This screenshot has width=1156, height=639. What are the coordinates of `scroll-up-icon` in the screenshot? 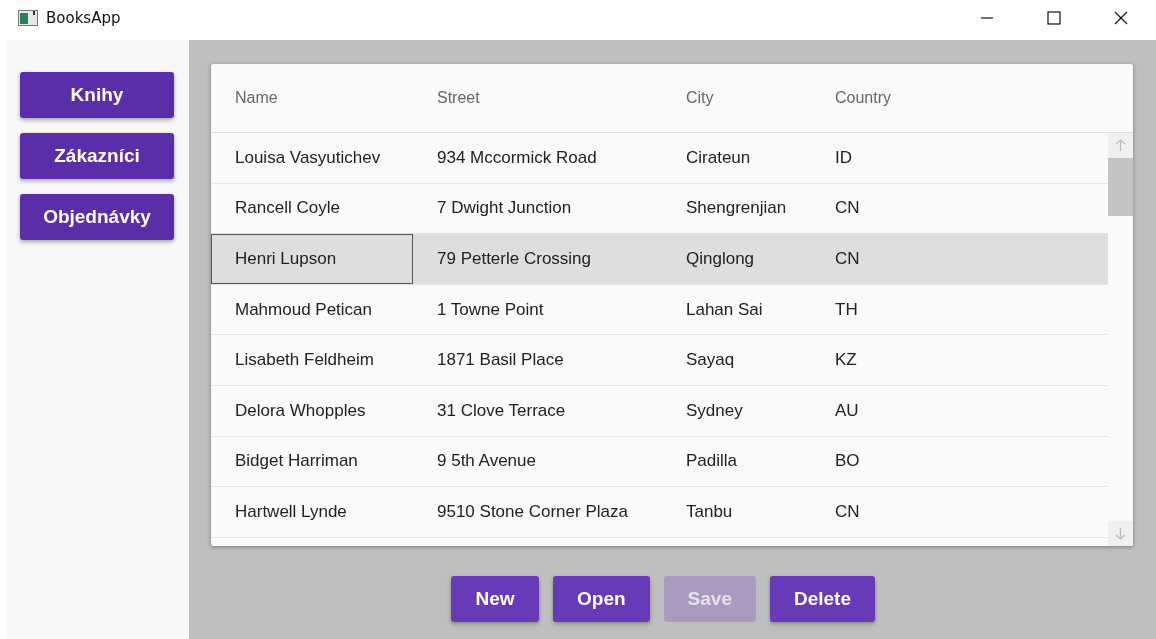 It's located at (1120, 145).